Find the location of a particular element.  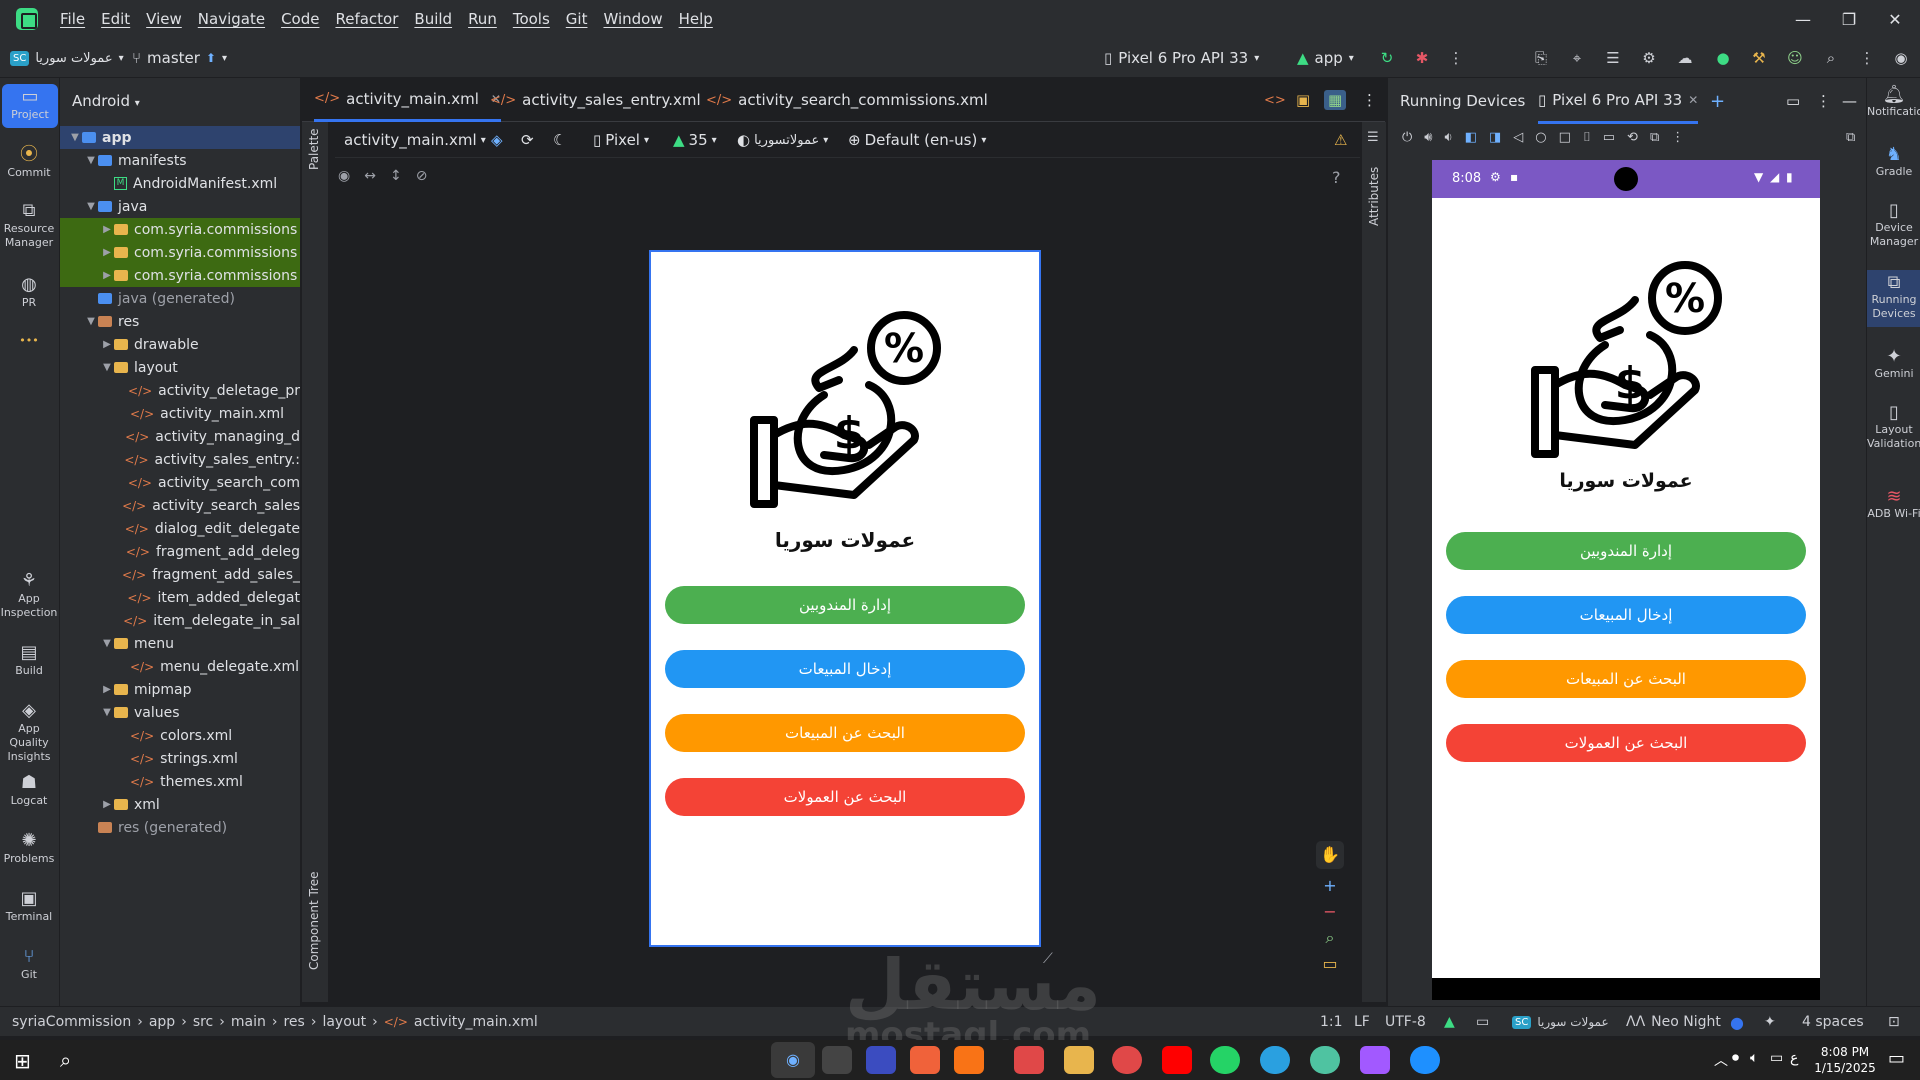

tool-notifications: 🔔︎Notifications is located at coordinates (1893, 102).